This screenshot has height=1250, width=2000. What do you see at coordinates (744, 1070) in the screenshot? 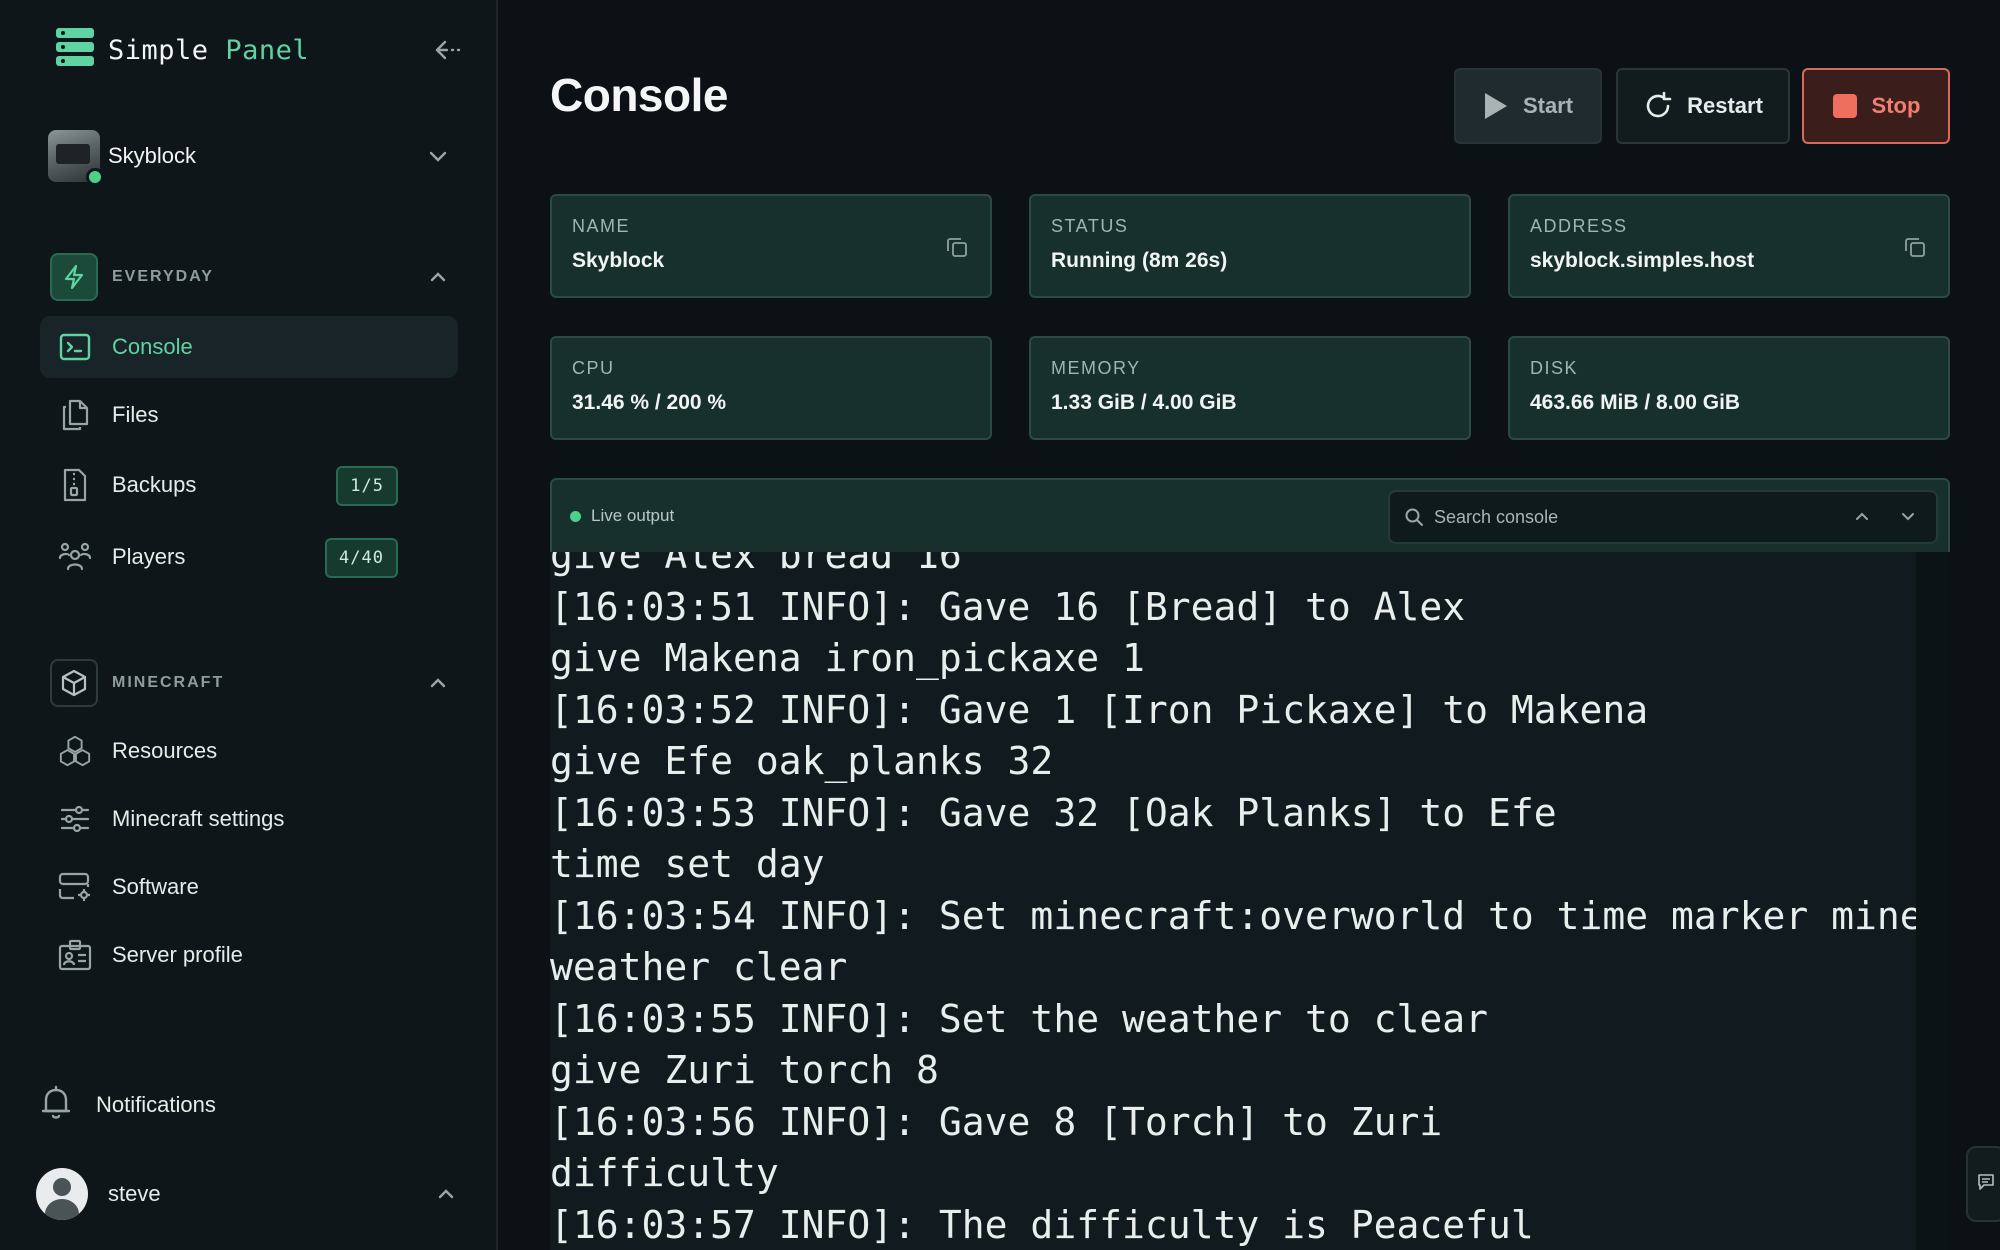
I see `console-line: give Zuri torch 8` at bounding box center [744, 1070].